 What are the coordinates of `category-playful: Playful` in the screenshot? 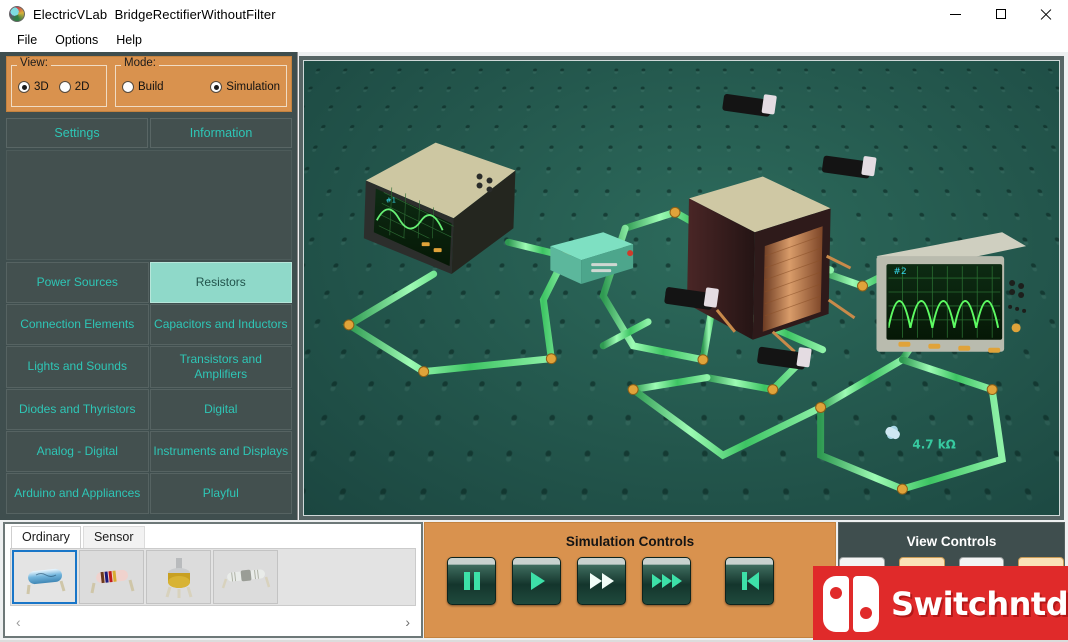 It's located at (220, 493).